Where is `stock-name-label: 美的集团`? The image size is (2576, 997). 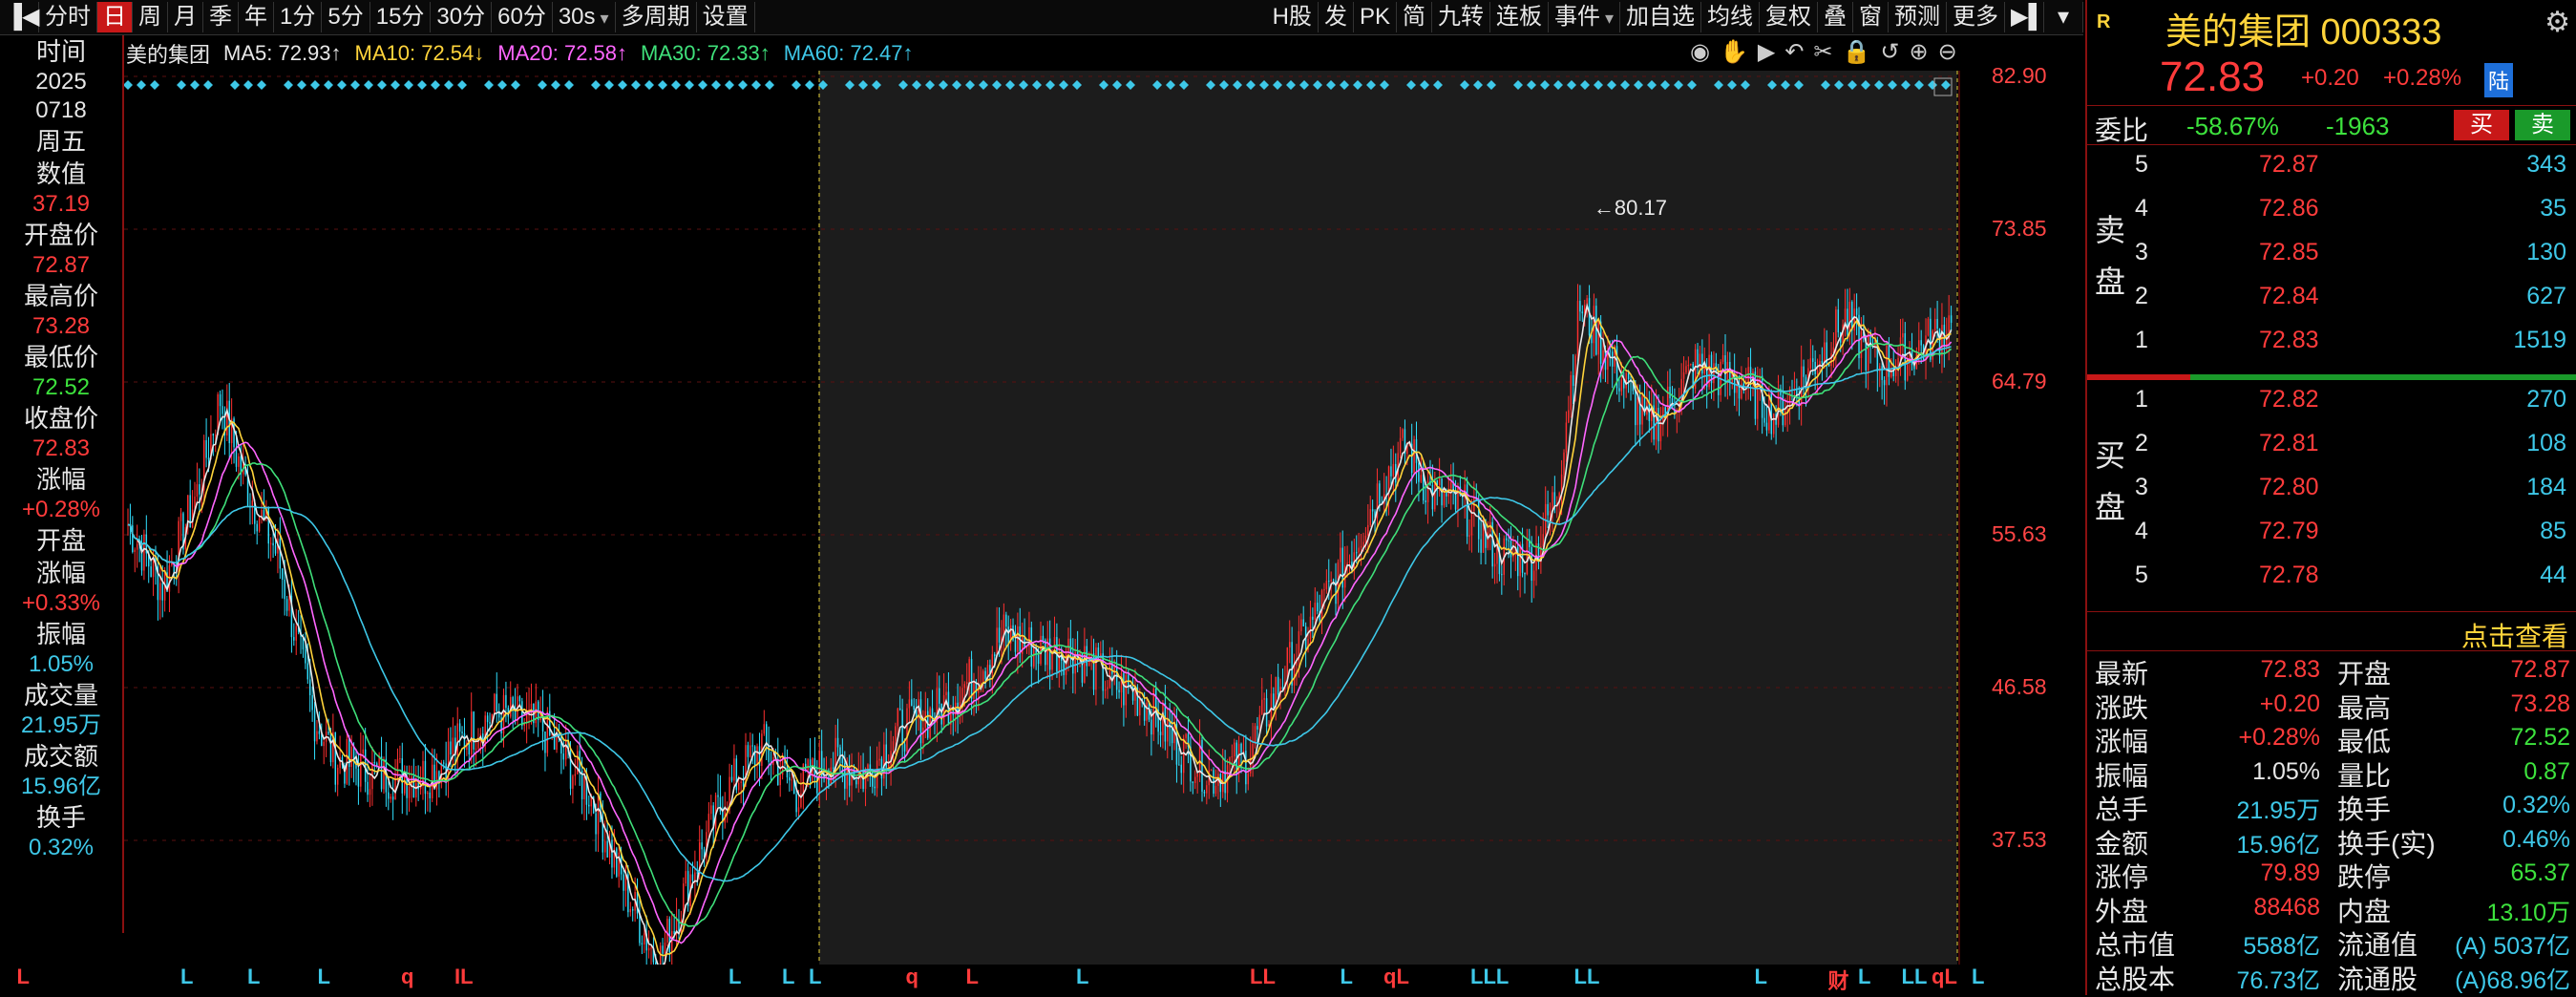 stock-name-label: 美的集团 is located at coordinates (168, 54).